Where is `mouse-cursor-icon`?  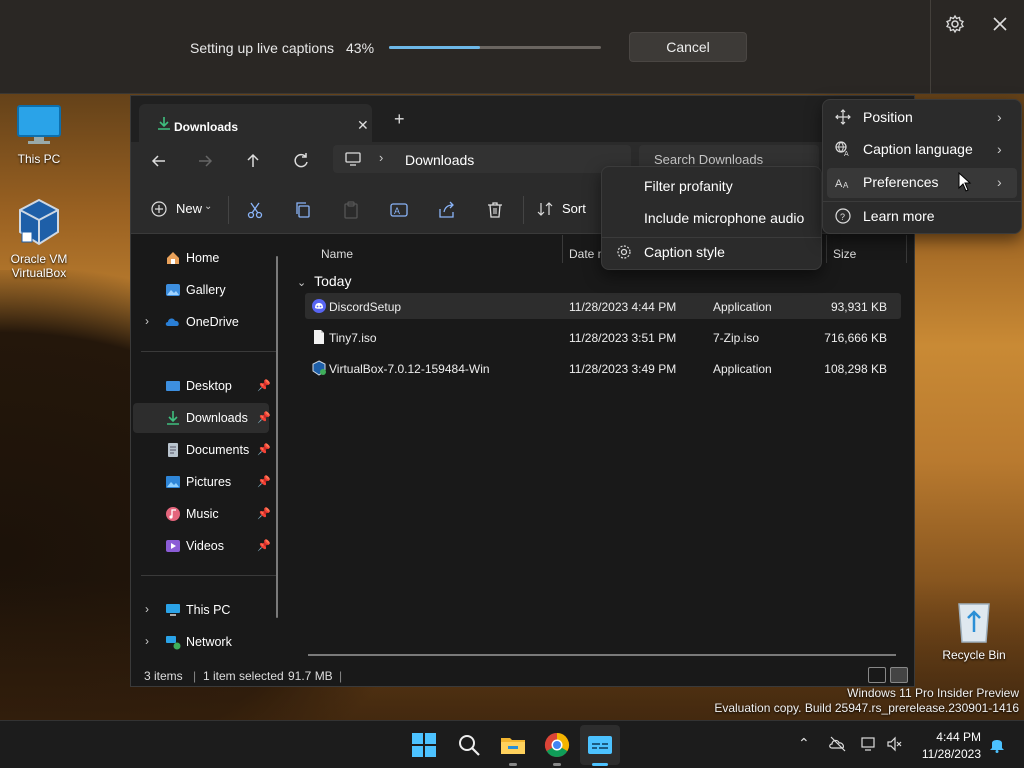
mouse-cursor-icon is located at coordinates (965, 182).